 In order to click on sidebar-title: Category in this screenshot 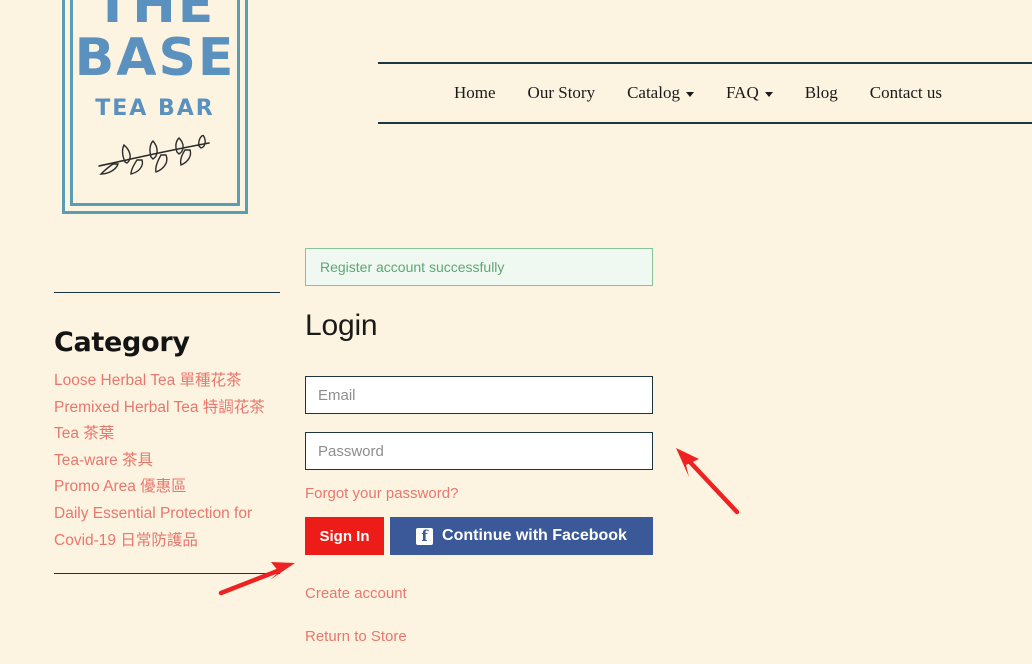, I will do `click(122, 342)`.